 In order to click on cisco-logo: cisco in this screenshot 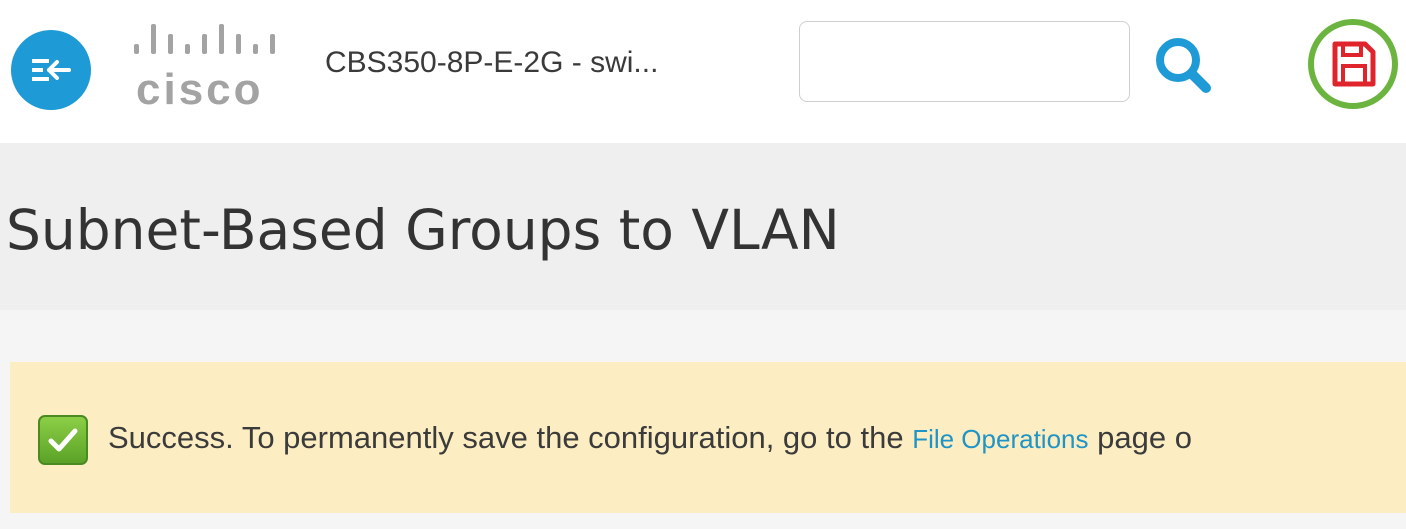, I will do `click(208, 67)`.